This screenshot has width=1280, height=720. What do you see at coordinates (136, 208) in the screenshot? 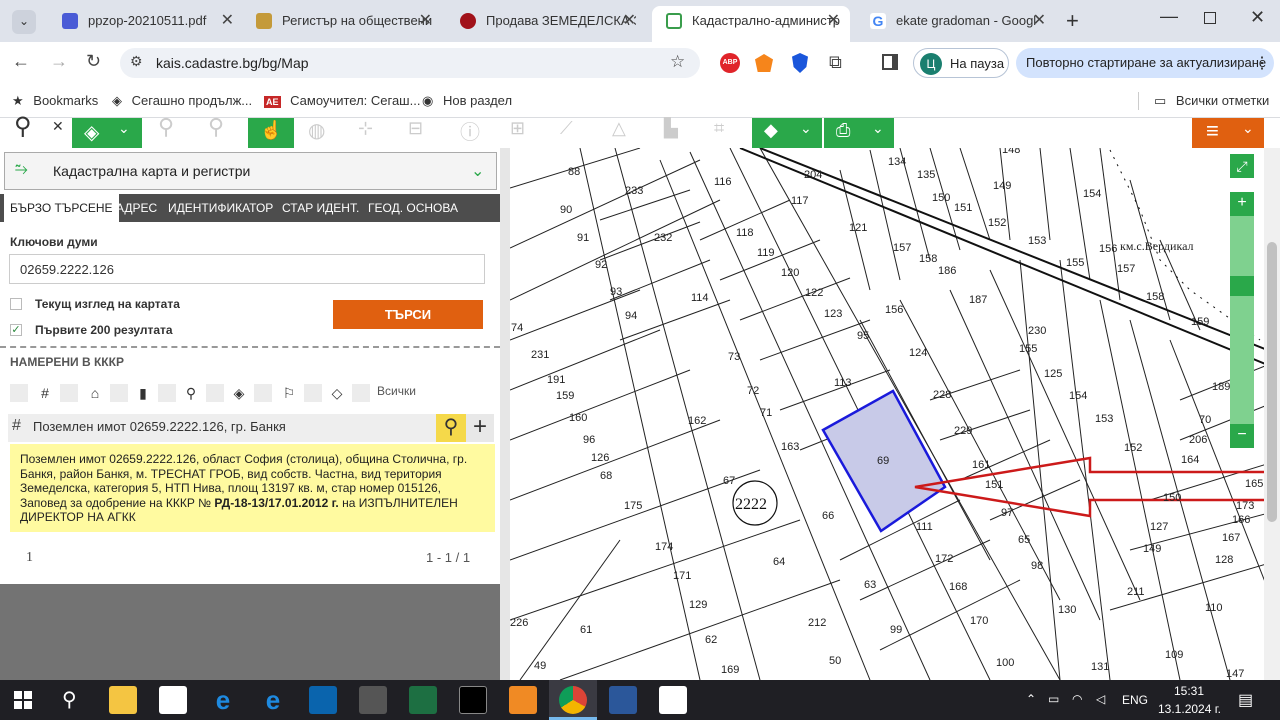
I see `tab-address: АДРЕС` at bounding box center [136, 208].